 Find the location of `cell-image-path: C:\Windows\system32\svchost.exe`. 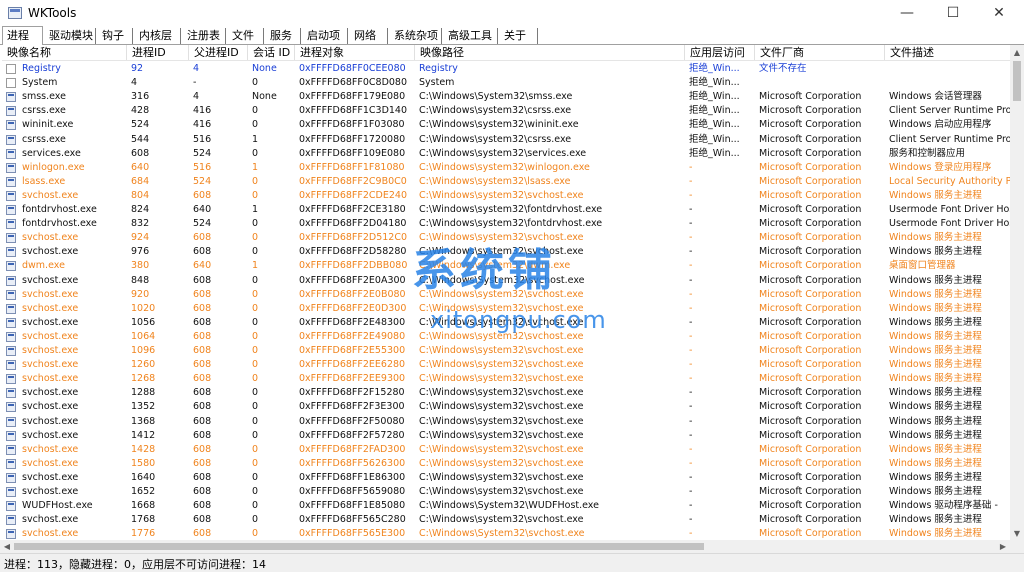

cell-image-path: C:\Windows\system32\svchost.exe is located at coordinates (501, 435).